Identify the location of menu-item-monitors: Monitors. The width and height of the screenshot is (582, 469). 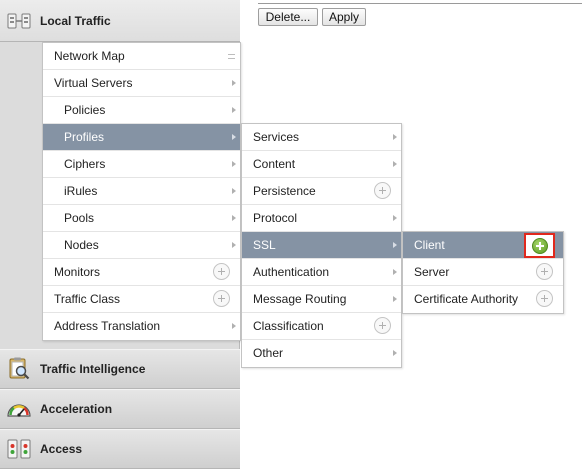
(141, 272).